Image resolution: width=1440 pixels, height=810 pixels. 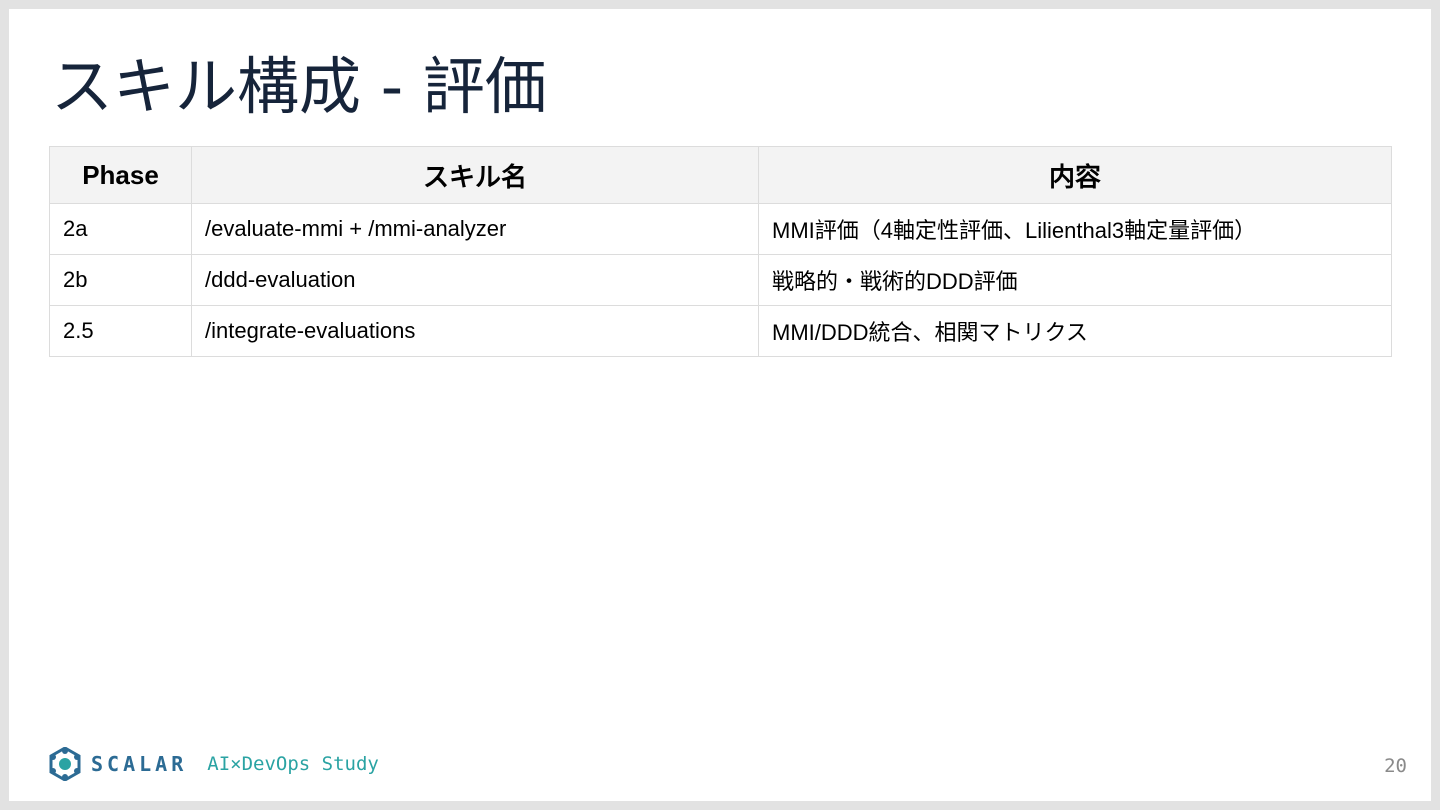 What do you see at coordinates (120, 331) in the screenshot?
I see `cell-phase: 2.5` at bounding box center [120, 331].